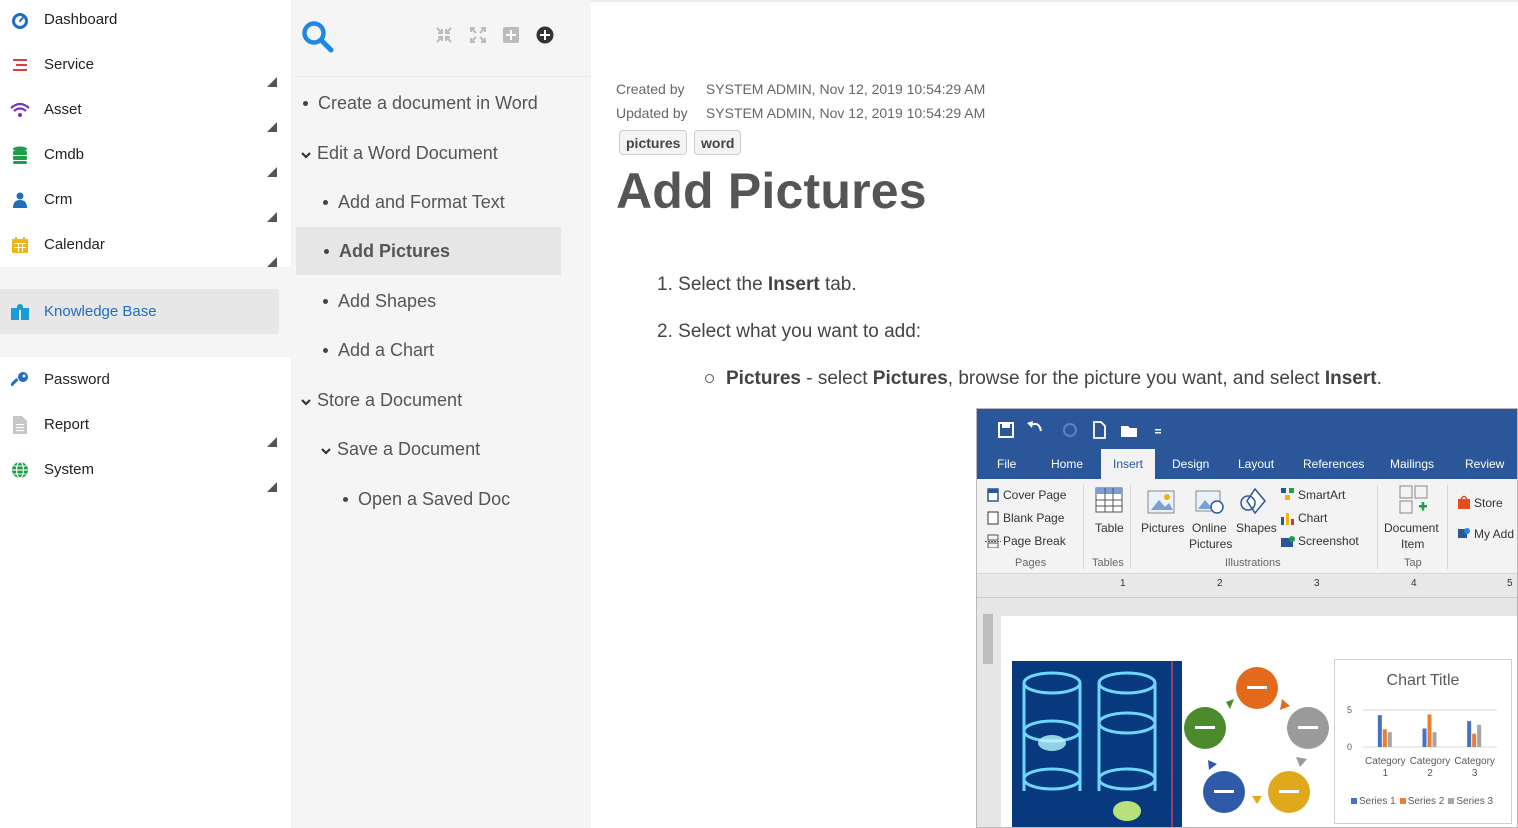  Describe the element at coordinates (836, 378) in the screenshot. I see `substep-text: - select` at that location.